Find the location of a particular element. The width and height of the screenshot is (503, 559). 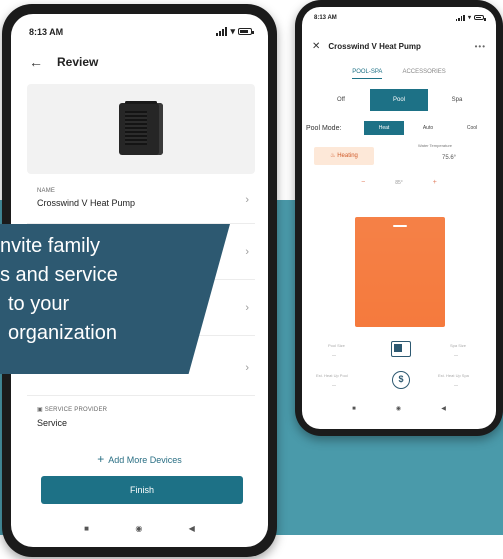

more-options-icon: ••• is located at coordinates (480, 46).